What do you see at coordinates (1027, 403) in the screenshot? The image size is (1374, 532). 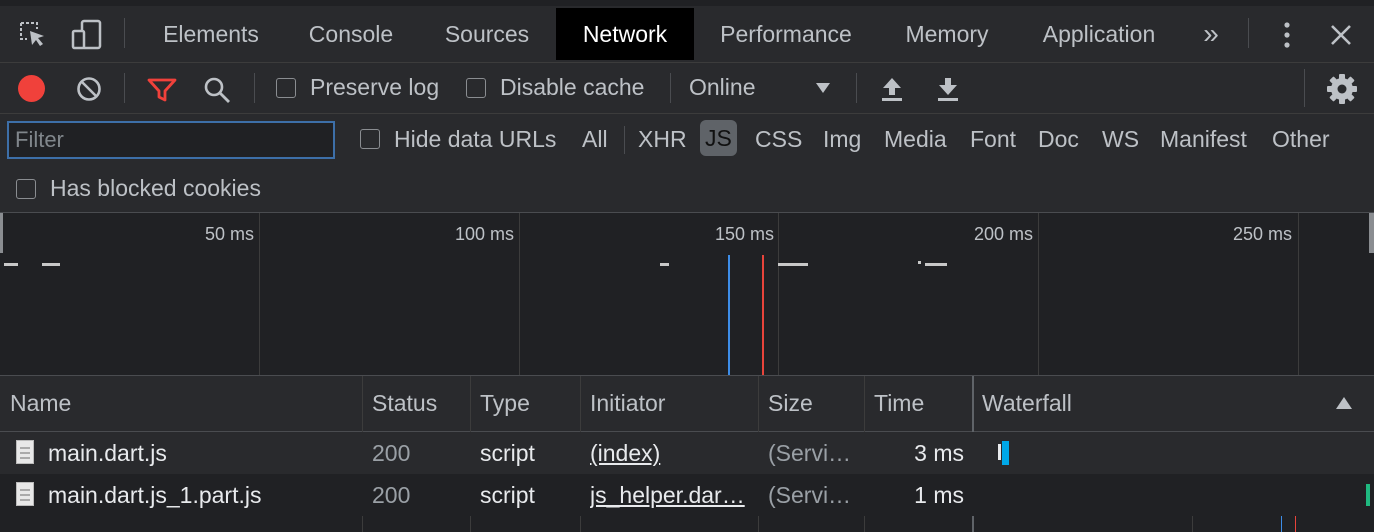 I see `column-header-waterfall: Waterfall` at bounding box center [1027, 403].